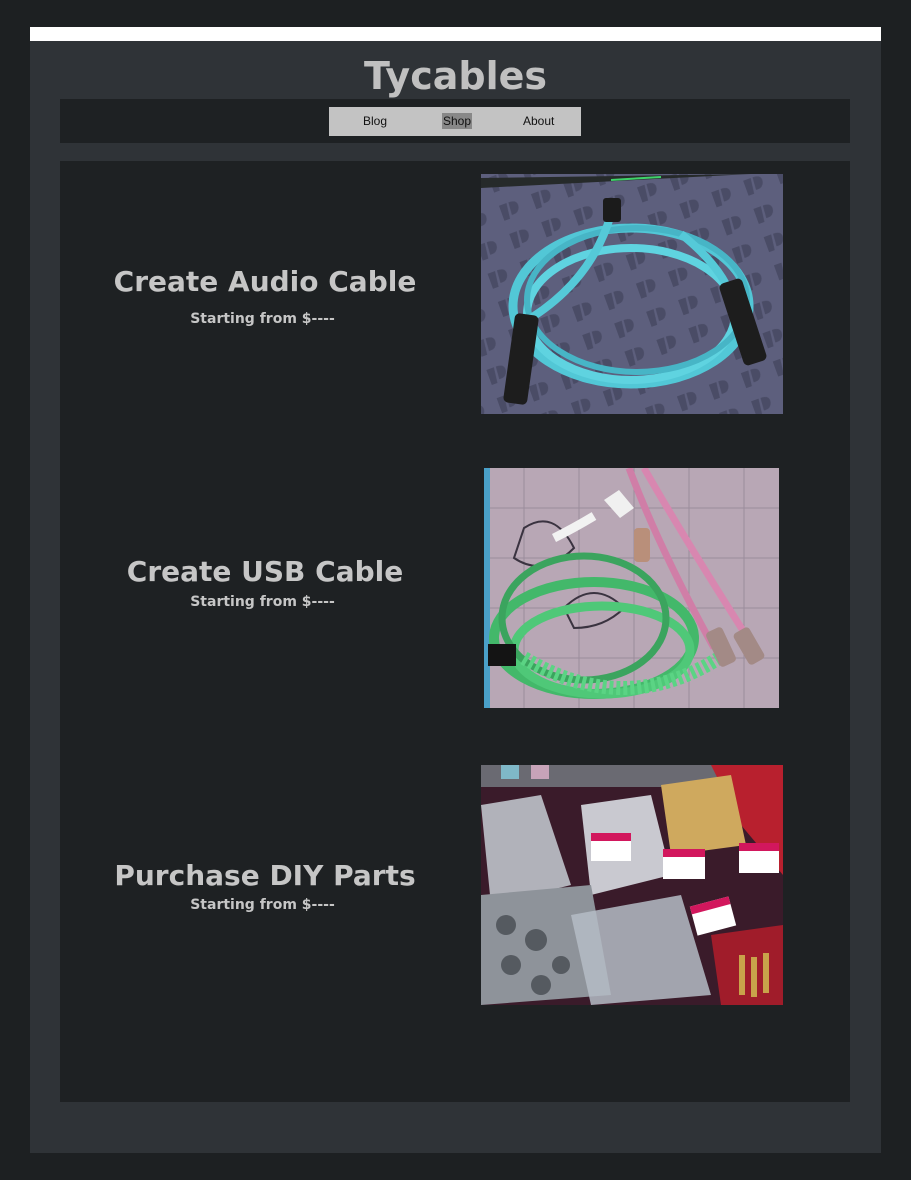 The height and width of the screenshot is (1180, 911). What do you see at coordinates (375, 121) in the screenshot?
I see `nav-item-blog: Blog` at bounding box center [375, 121].